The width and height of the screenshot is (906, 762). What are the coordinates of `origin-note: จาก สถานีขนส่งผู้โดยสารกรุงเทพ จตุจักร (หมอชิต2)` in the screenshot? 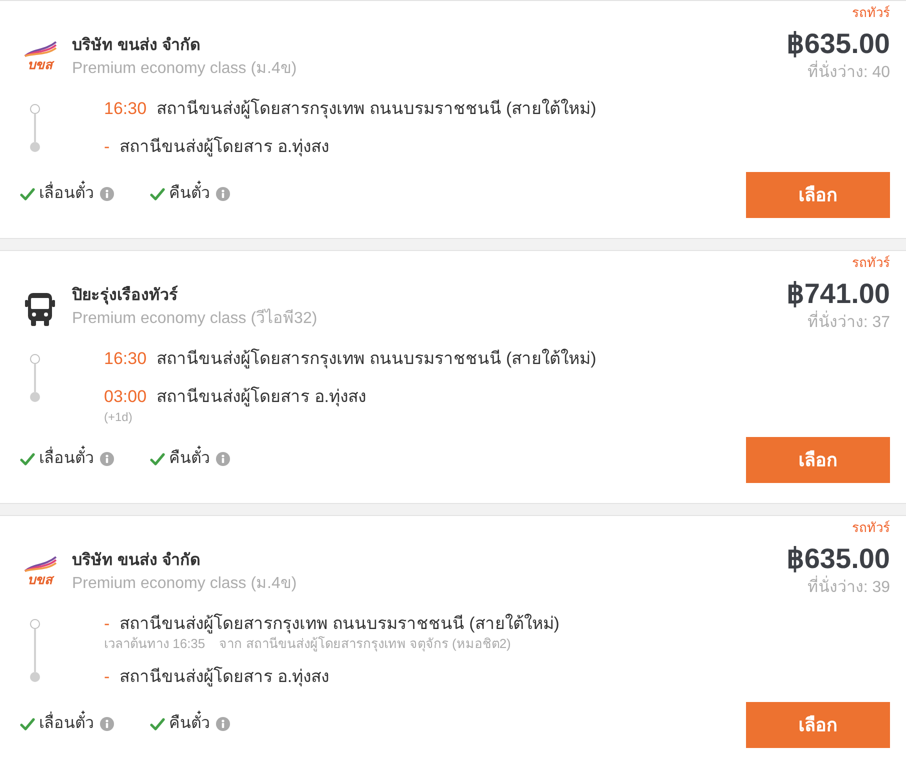 It's located at (365, 644).